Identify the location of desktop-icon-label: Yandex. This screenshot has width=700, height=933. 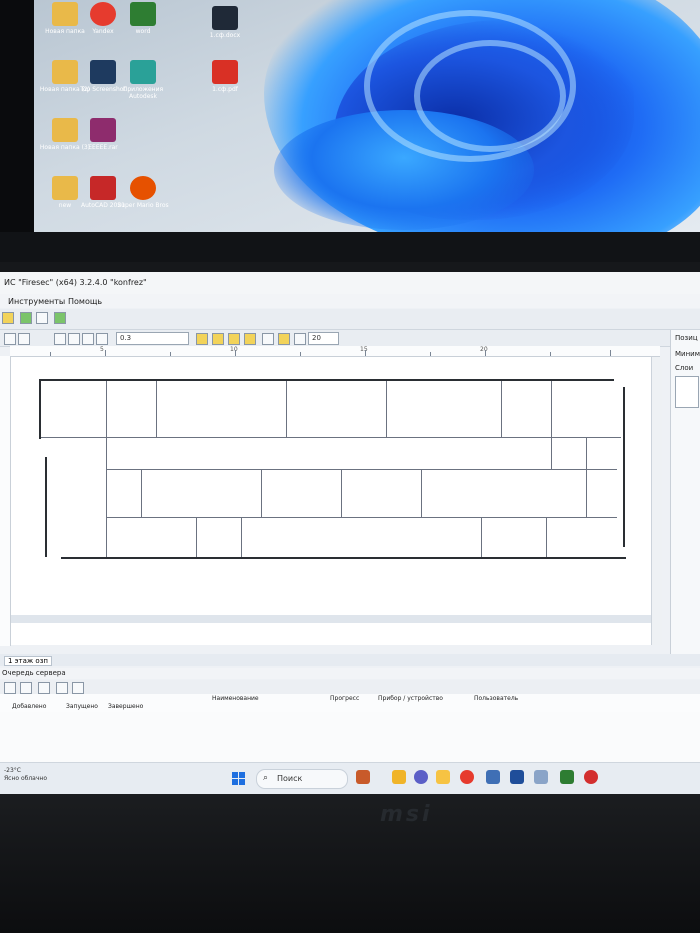
(103, 31).